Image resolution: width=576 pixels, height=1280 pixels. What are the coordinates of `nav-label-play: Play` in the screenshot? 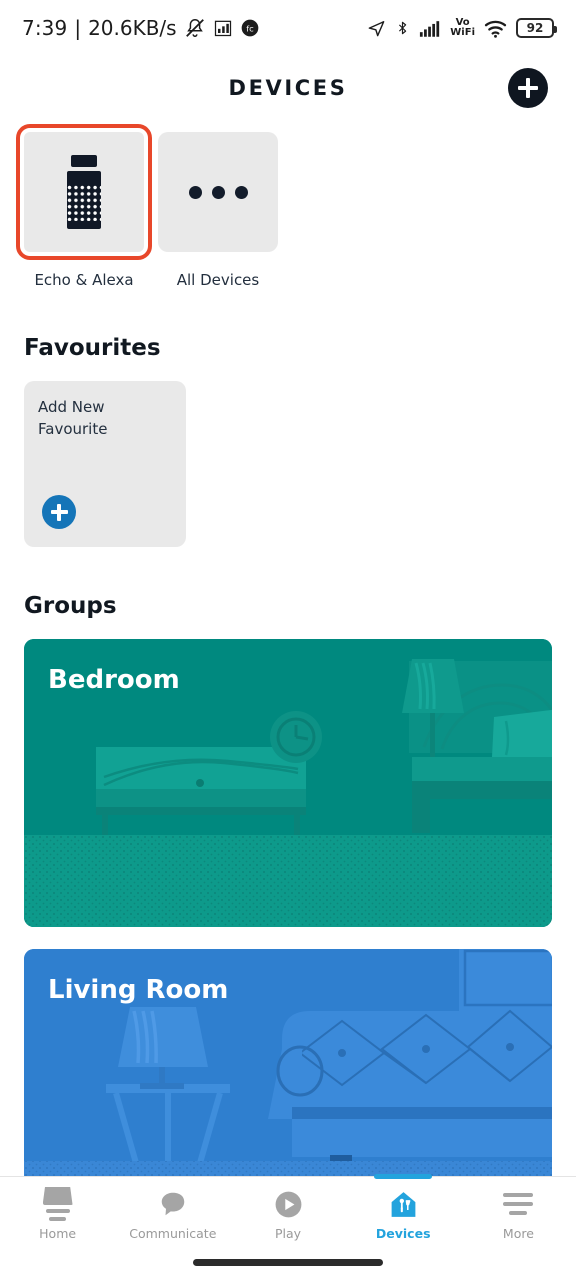 It's located at (288, 1233).